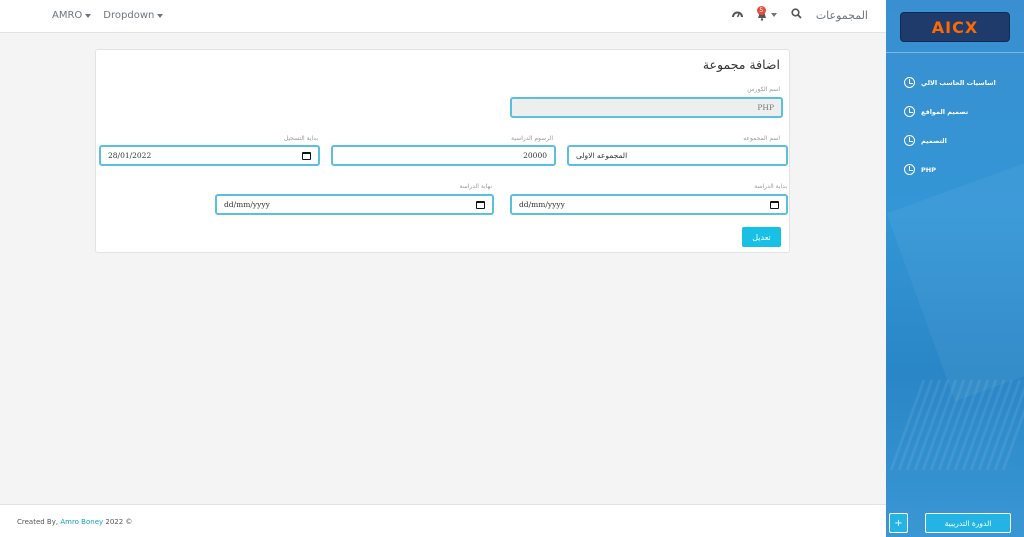 The width and height of the screenshot is (1024, 537). What do you see at coordinates (958, 82) in the screenshot?
I see `sidebar-item-label: اساسيات الحاسب الالي` at bounding box center [958, 82].